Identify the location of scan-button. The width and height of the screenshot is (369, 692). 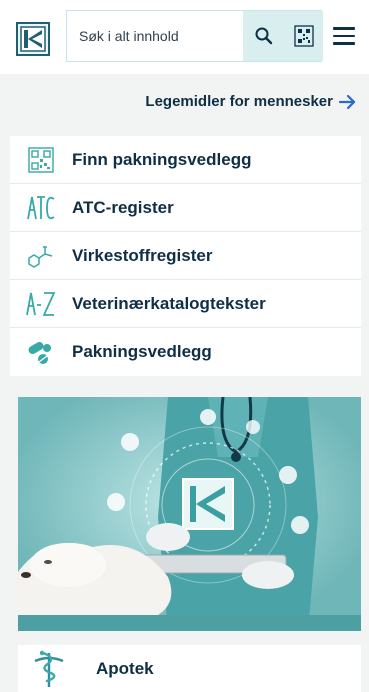
(304, 36).